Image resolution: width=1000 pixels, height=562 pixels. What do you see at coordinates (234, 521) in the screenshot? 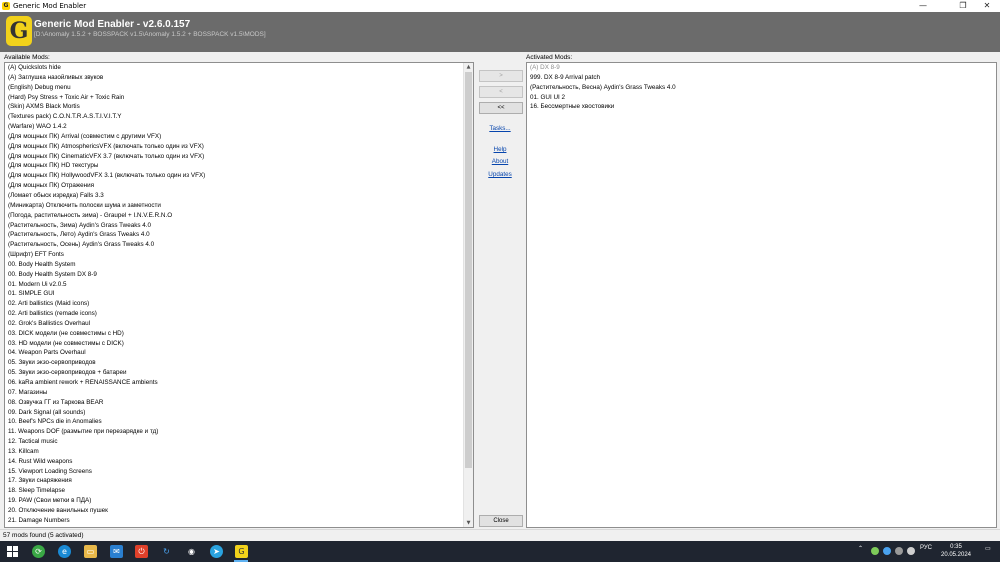
I see `list-item: 21. Damage Numbers` at bounding box center [234, 521].